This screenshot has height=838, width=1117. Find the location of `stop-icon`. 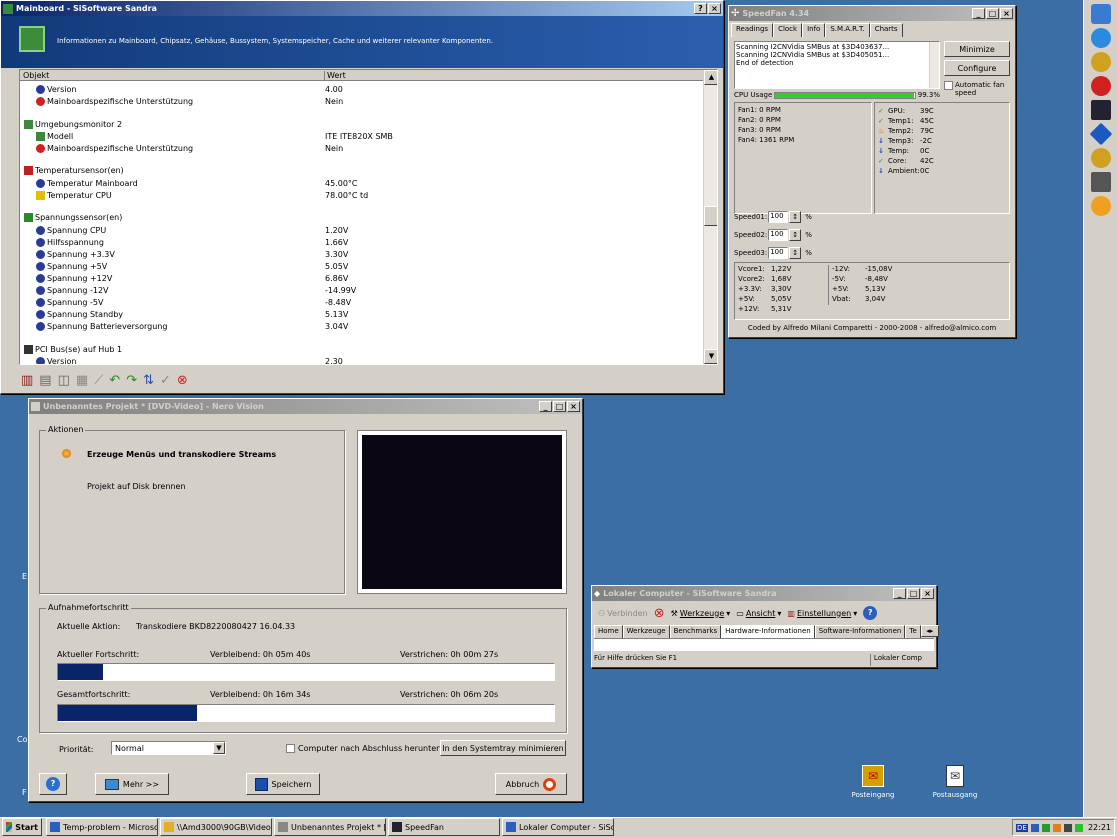

stop-icon is located at coordinates (1100, 86).